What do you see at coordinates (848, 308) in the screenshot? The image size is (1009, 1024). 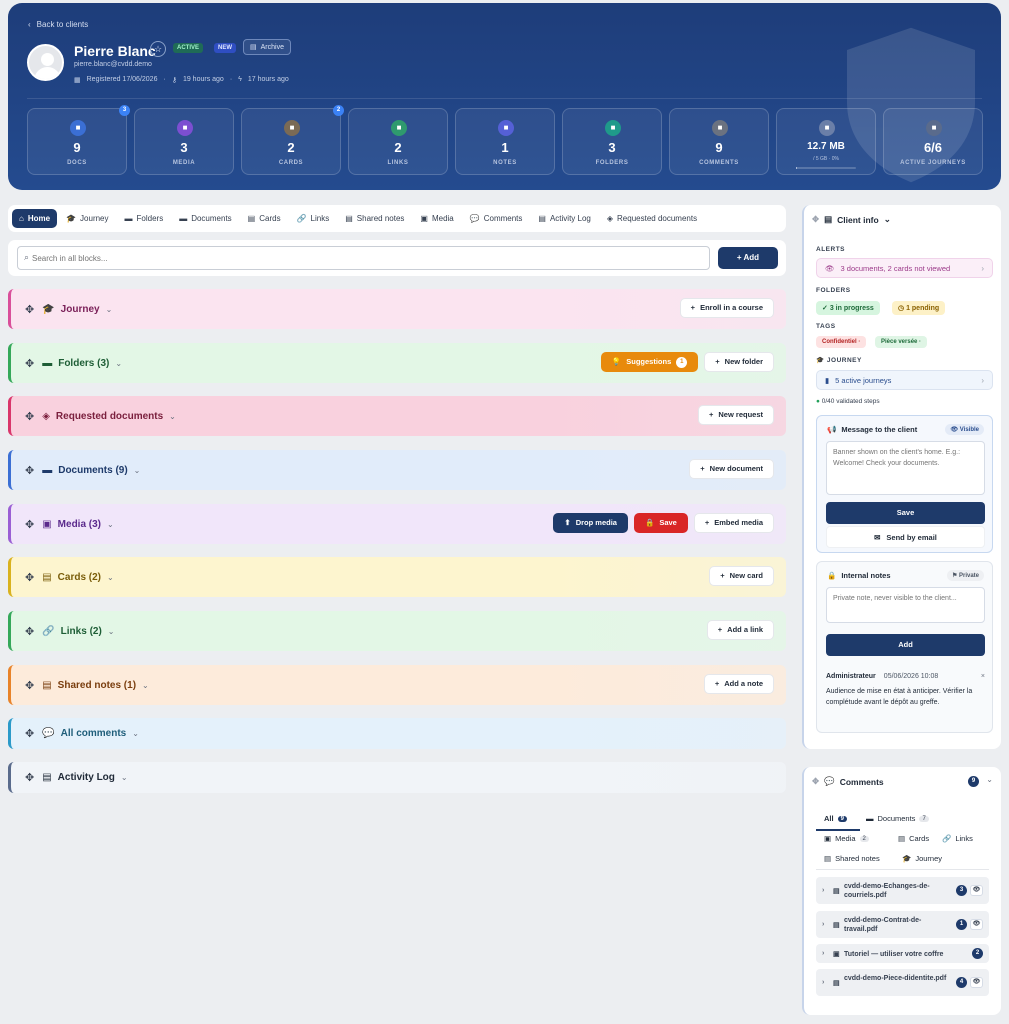 I see `in-progress-badge: ✓ 3 in progress` at bounding box center [848, 308].